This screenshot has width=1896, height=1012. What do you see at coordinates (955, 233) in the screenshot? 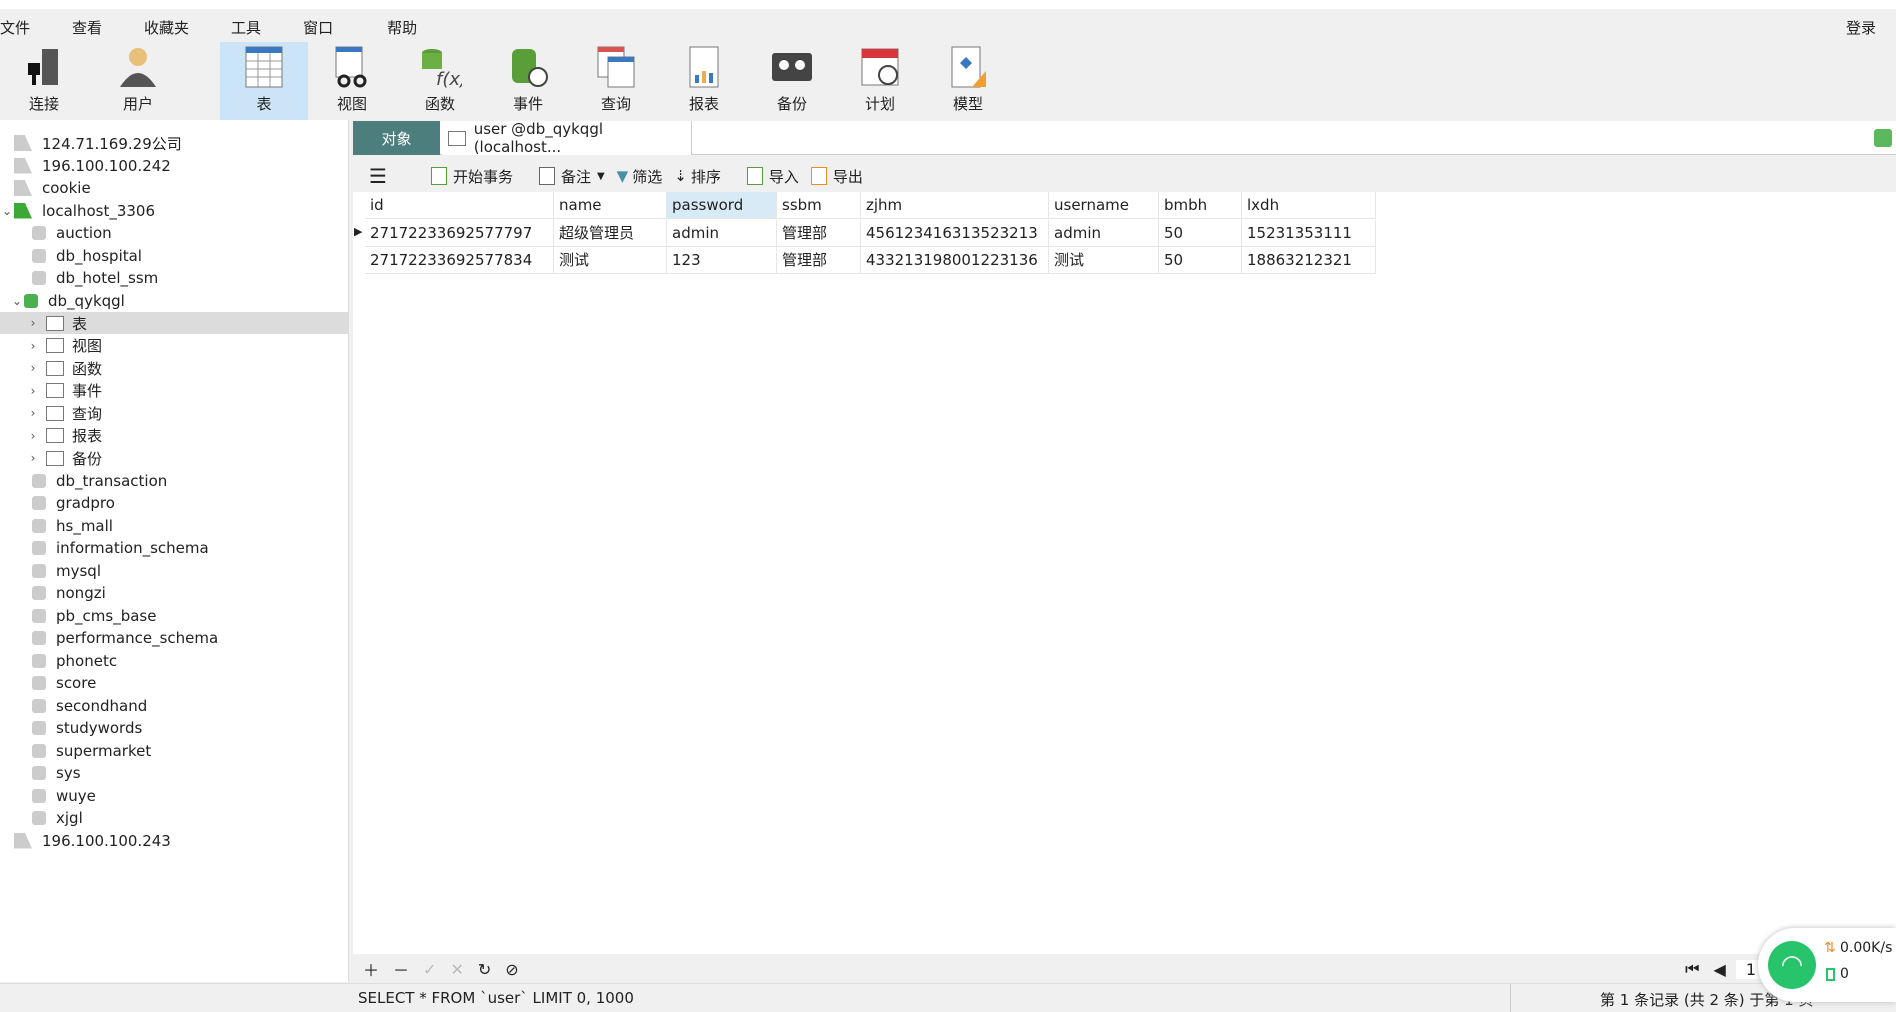
I see `grid-cell: 456123416313523213` at bounding box center [955, 233].